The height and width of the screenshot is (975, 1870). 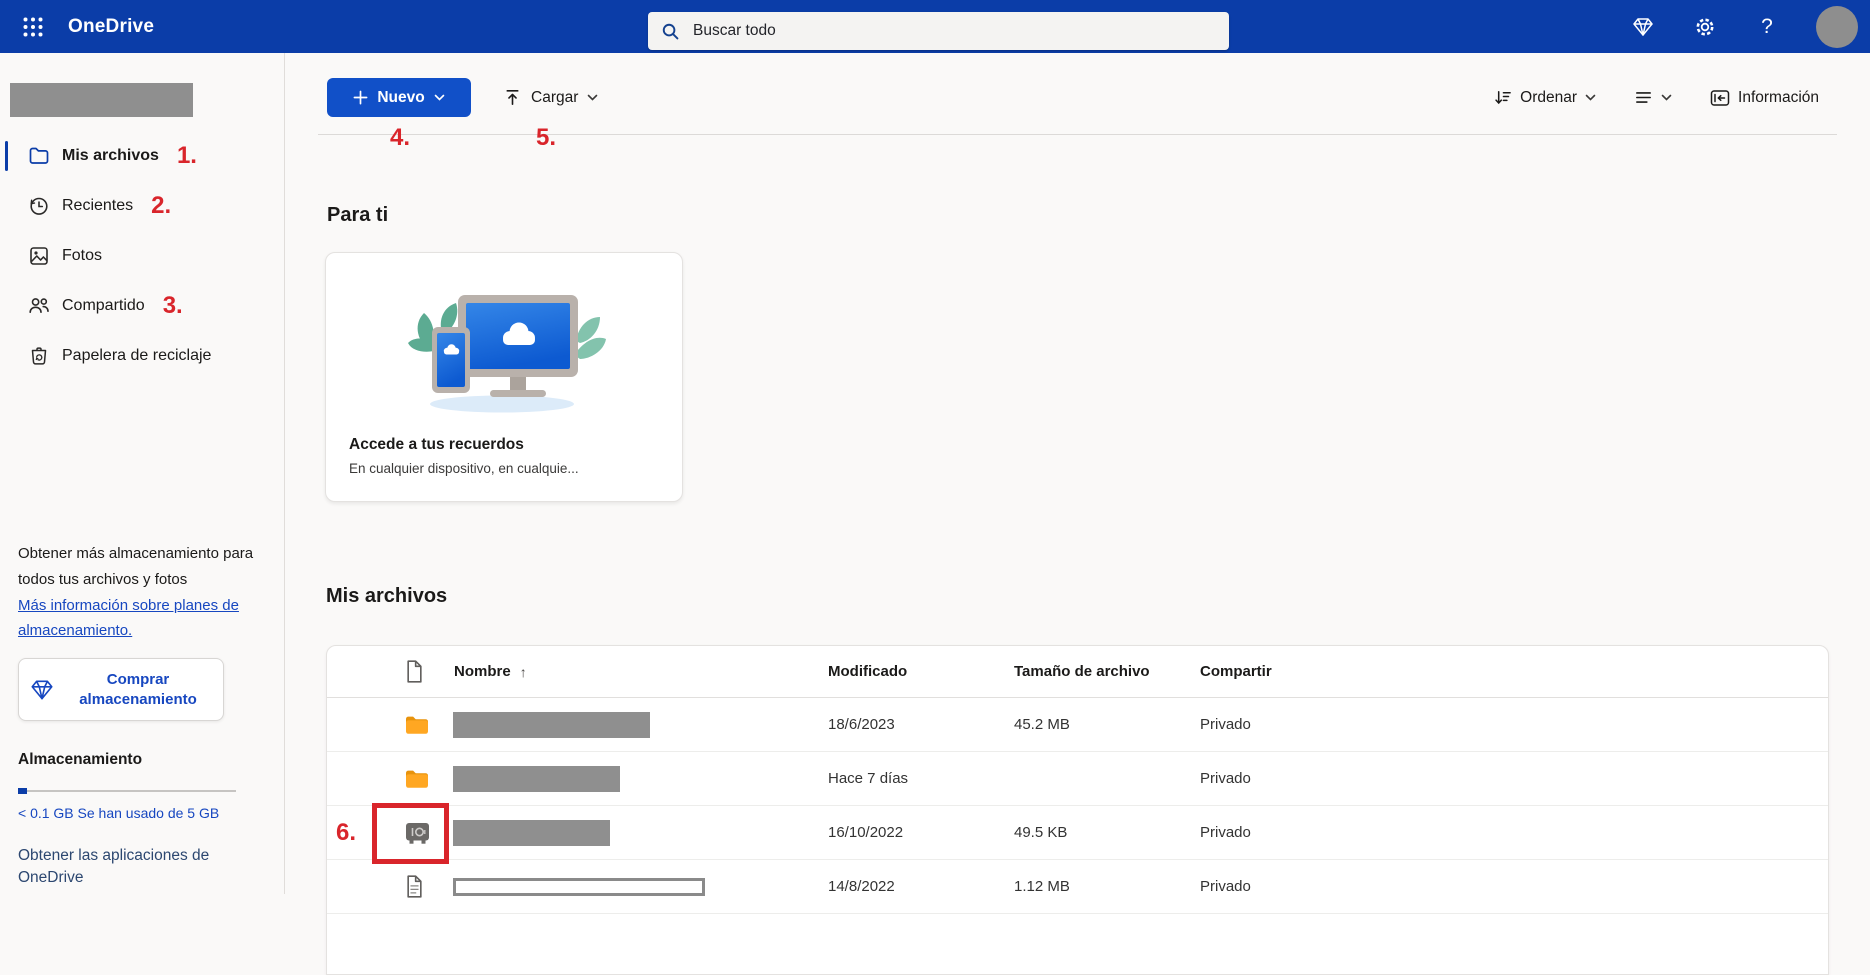 What do you see at coordinates (436, 444) in the screenshot?
I see `promo-card-title: Accede a tus recuerdos` at bounding box center [436, 444].